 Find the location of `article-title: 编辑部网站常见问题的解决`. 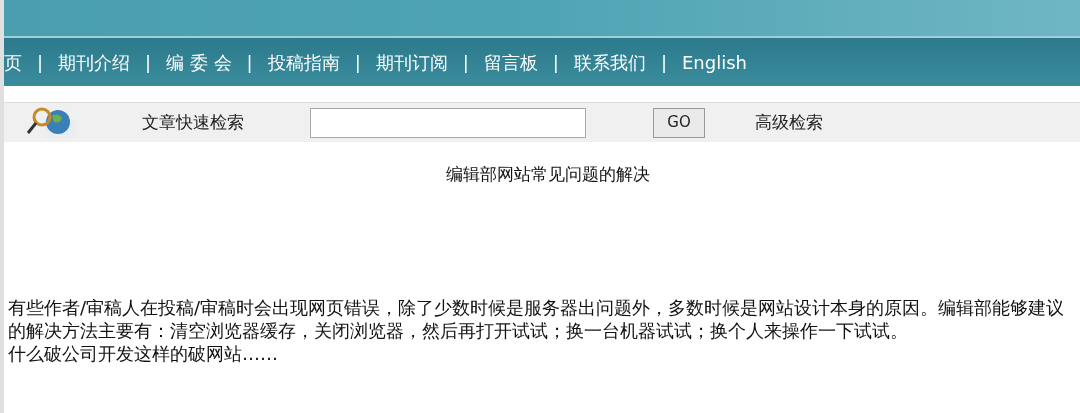

article-title: 编辑部网站常见问题的解决 is located at coordinates (548, 174).